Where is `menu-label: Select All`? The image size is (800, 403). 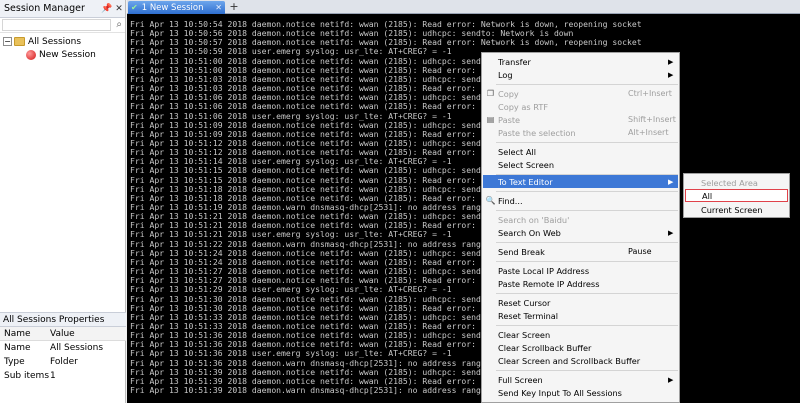
menu-label: Select All is located at coordinates (517, 151).